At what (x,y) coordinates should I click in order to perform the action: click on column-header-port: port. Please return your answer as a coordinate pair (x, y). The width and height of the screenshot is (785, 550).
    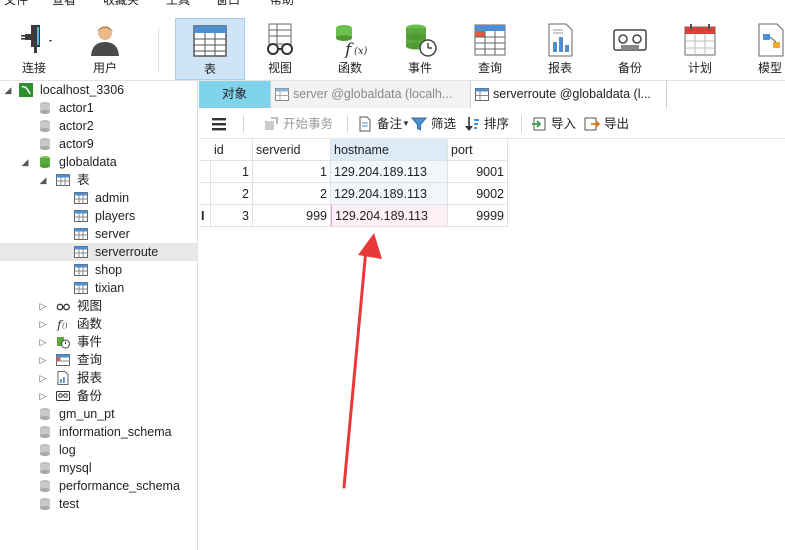
    Looking at the image, I should click on (478, 150).